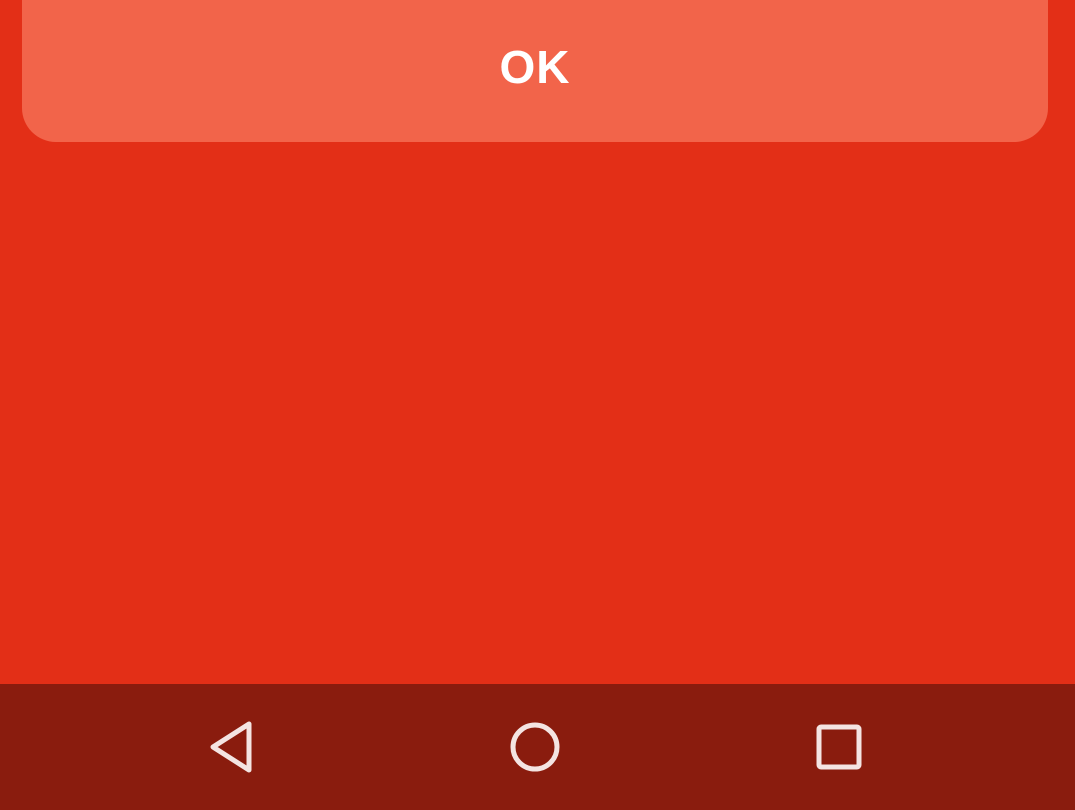 The height and width of the screenshot is (810, 1075). I want to click on back-button, so click(232, 747).